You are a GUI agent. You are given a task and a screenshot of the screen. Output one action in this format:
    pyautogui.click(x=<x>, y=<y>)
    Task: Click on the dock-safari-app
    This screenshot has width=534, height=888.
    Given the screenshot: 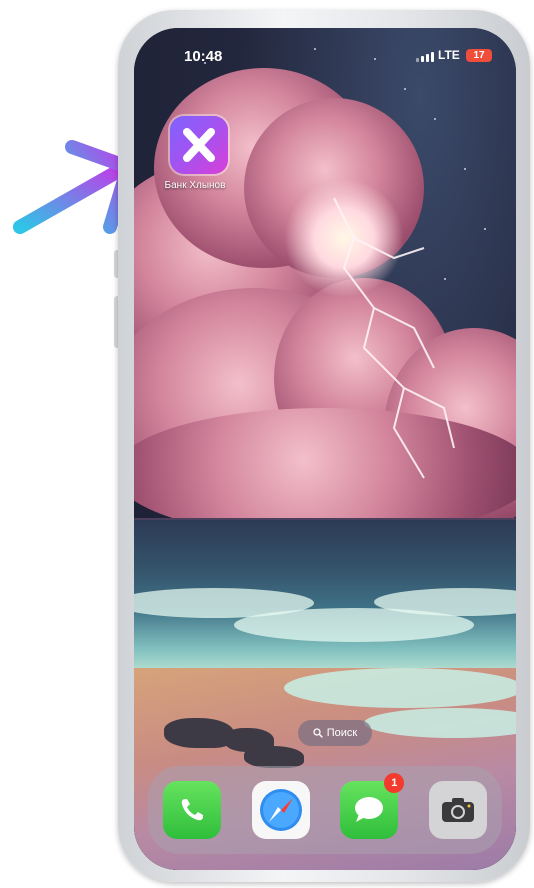 What is the action you would take?
    pyautogui.click(x=280, y=810)
    